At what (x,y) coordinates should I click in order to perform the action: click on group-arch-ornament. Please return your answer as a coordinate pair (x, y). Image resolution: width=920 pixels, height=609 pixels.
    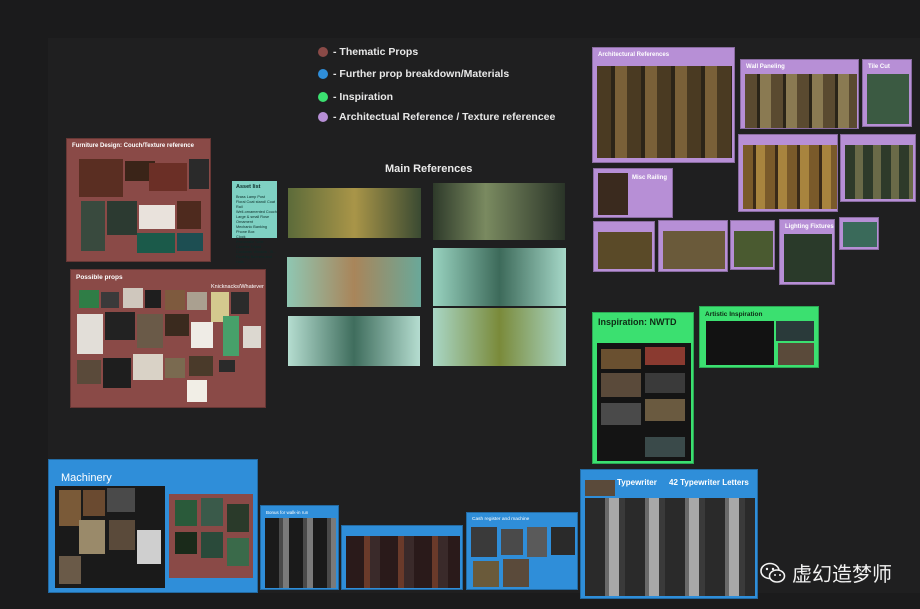
    Looking at the image, I should click on (752, 245).